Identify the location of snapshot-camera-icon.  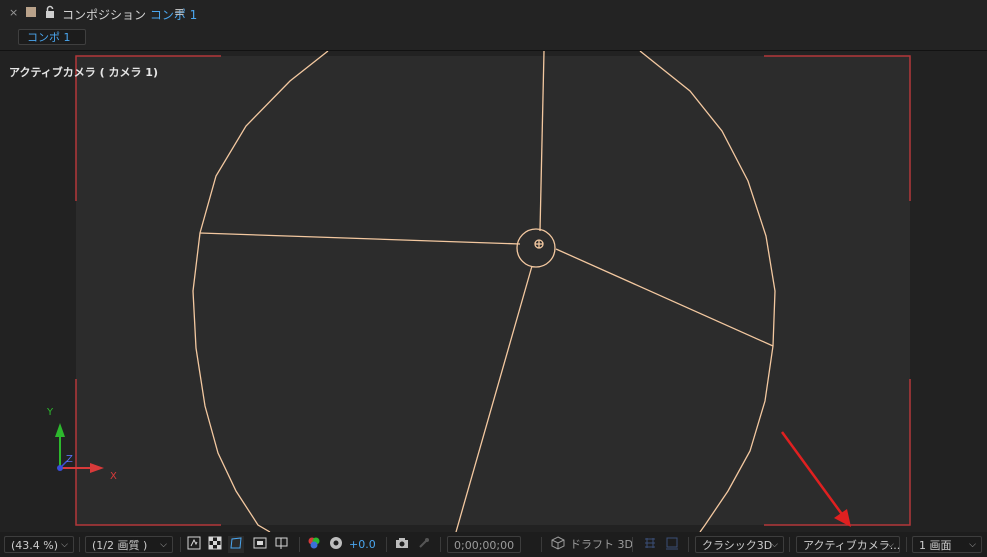
(402, 544).